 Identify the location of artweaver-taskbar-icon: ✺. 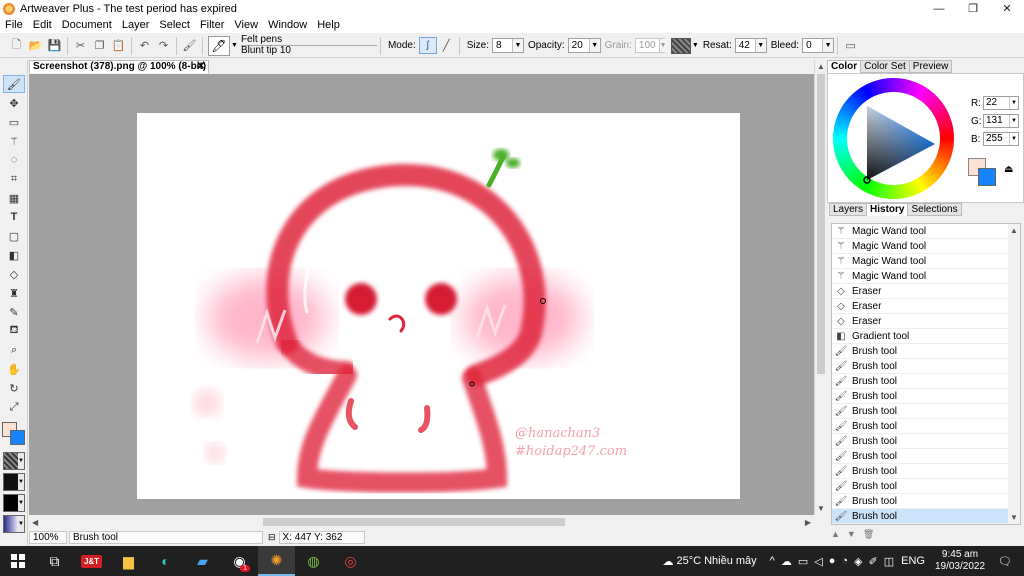
(276, 561).